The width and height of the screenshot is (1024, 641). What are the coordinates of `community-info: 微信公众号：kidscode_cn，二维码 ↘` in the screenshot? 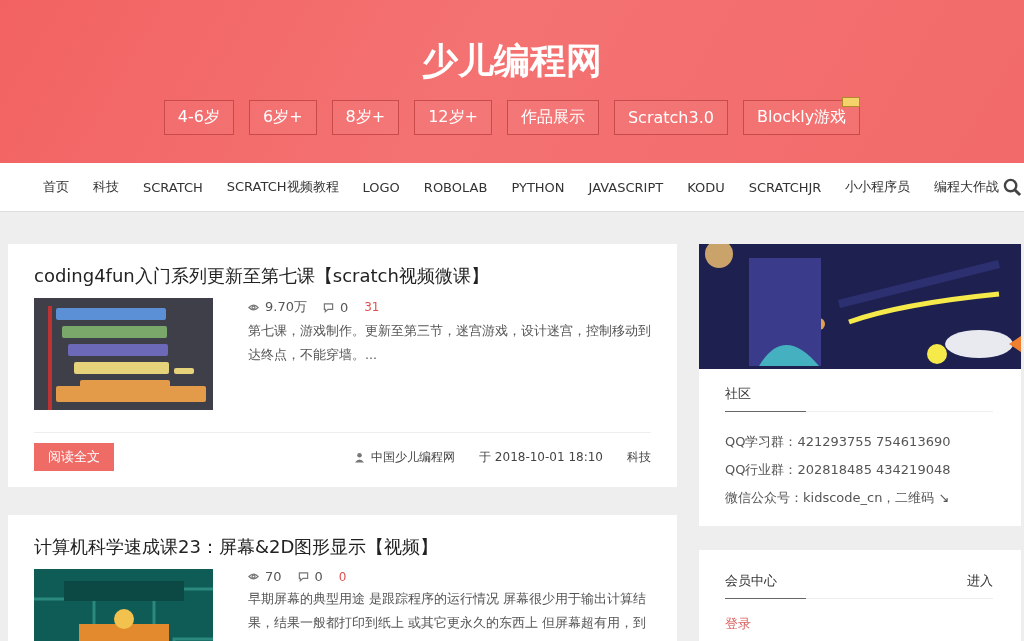 It's located at (838, 498).